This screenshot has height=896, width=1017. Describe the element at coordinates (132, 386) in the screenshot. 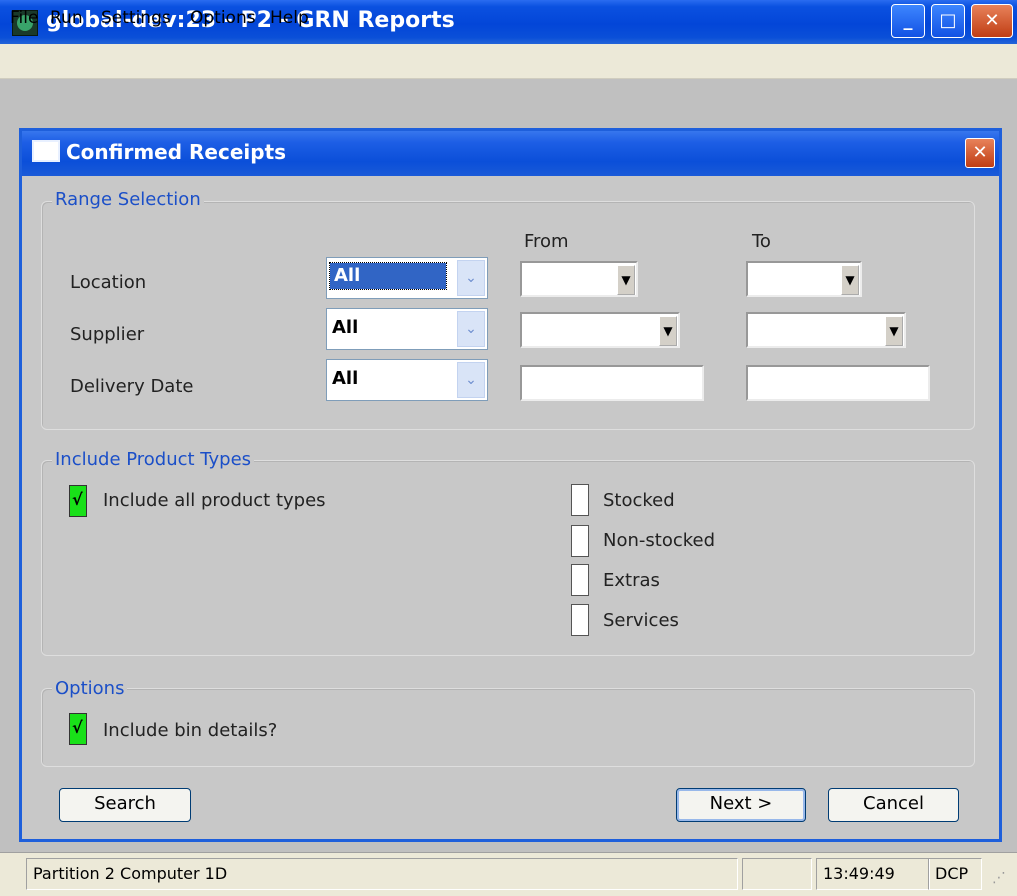

I see `delivery-date-label: Delivery Date` at that location.